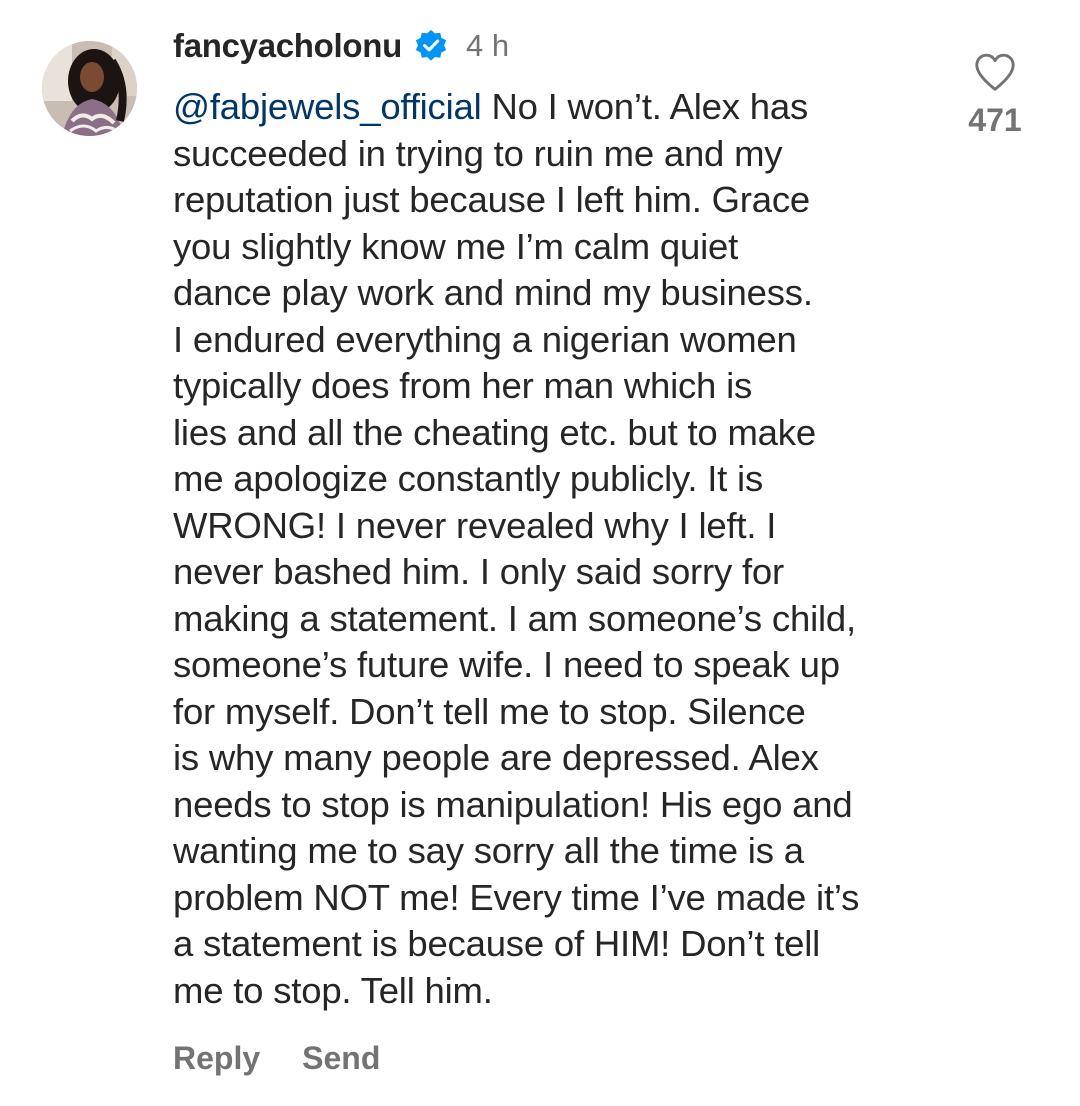 The image size is (1080, 1106). Describe the element at coordinates (327, 106) in the screenshot. I see `mention-link: @fabjewels_official` at that location.